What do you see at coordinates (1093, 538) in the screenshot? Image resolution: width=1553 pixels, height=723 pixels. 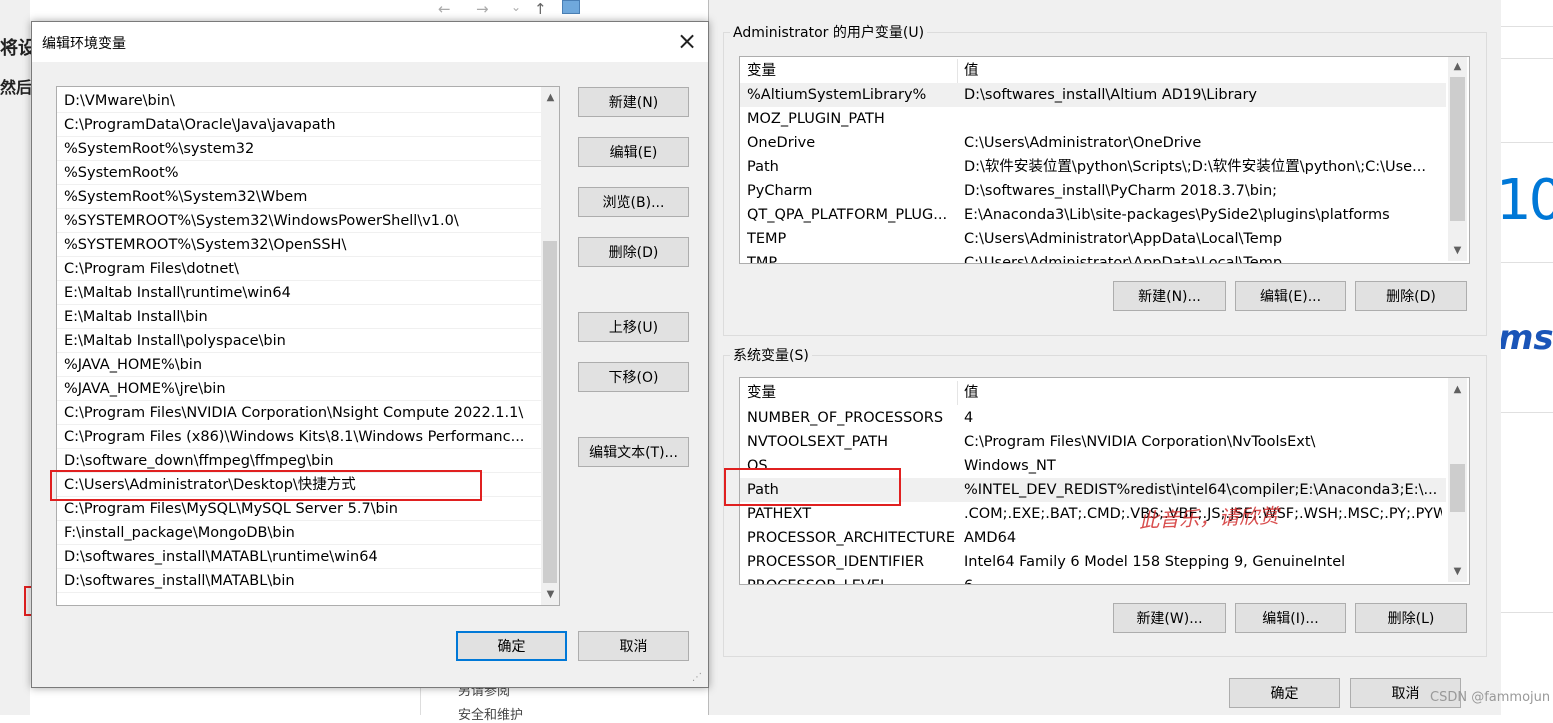 I see `list-item: PROCESSOR_ARCHITECTURE AMD64` at bounding box center [1093, 538].